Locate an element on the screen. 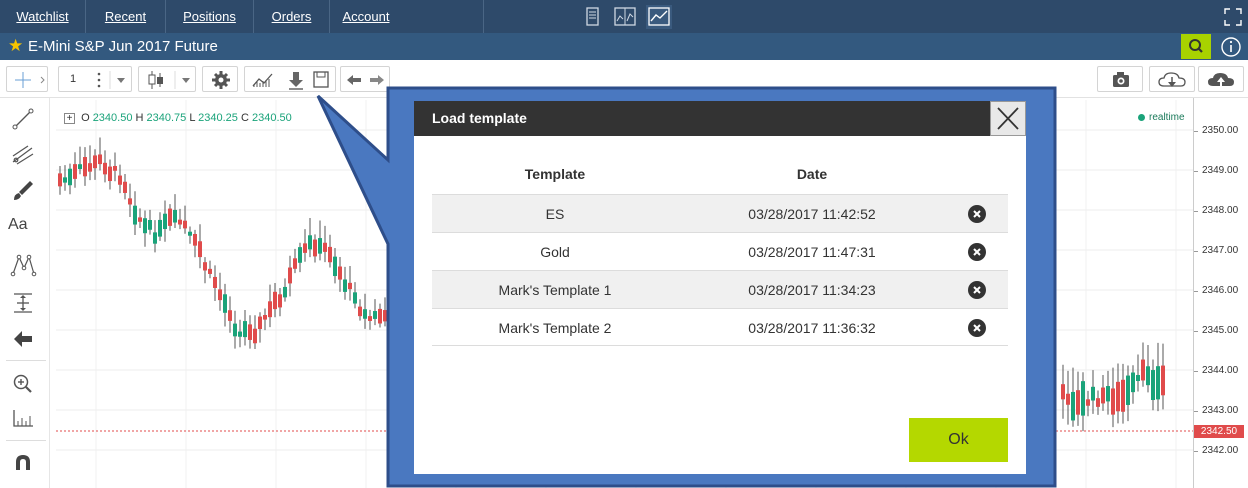 The width and height of the screenshot is (1248, 488). y-tick-label: 2350.00 is located at coordinates (1216, 130).